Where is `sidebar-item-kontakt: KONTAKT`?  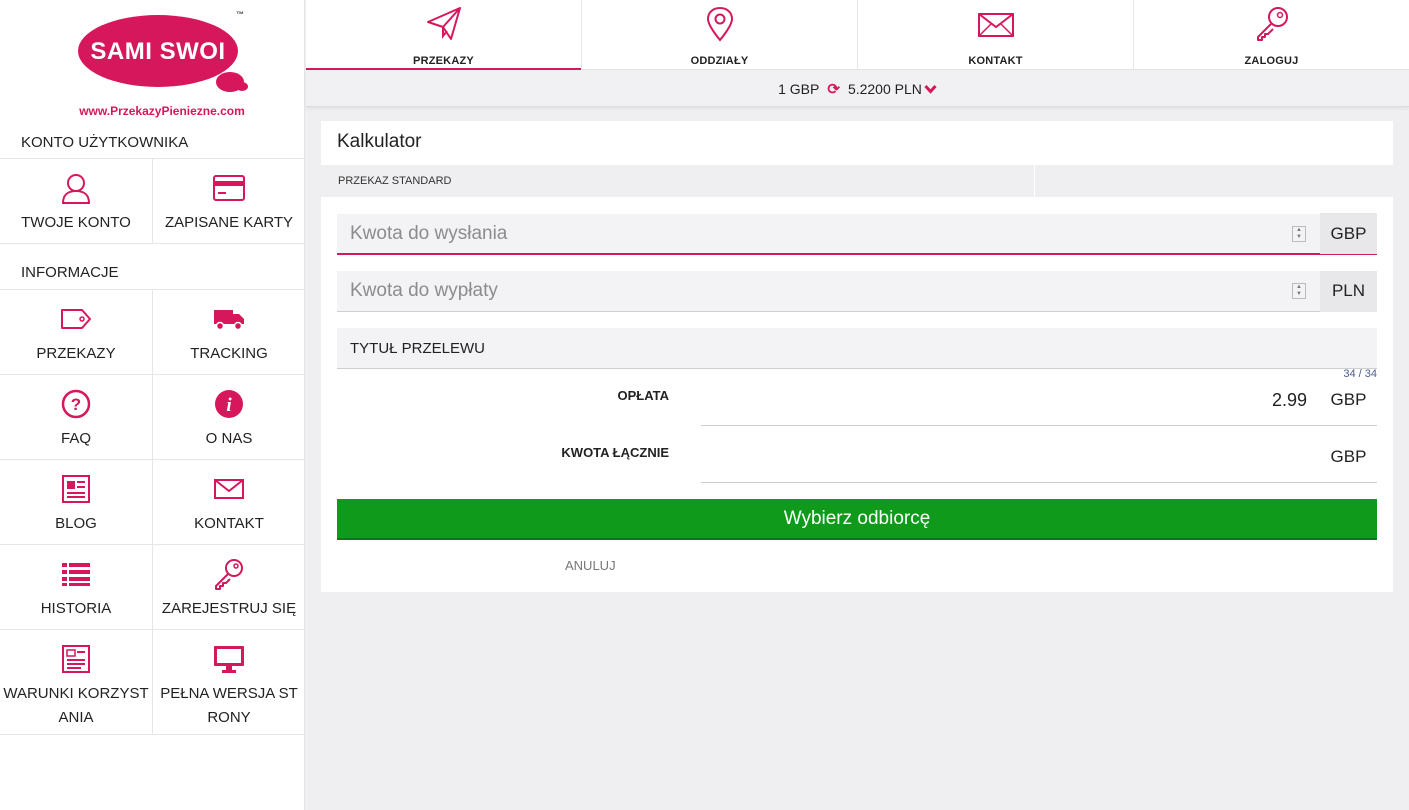
sidebar-item-kontakt: KONTAKT is located at coordinates (228, 502).